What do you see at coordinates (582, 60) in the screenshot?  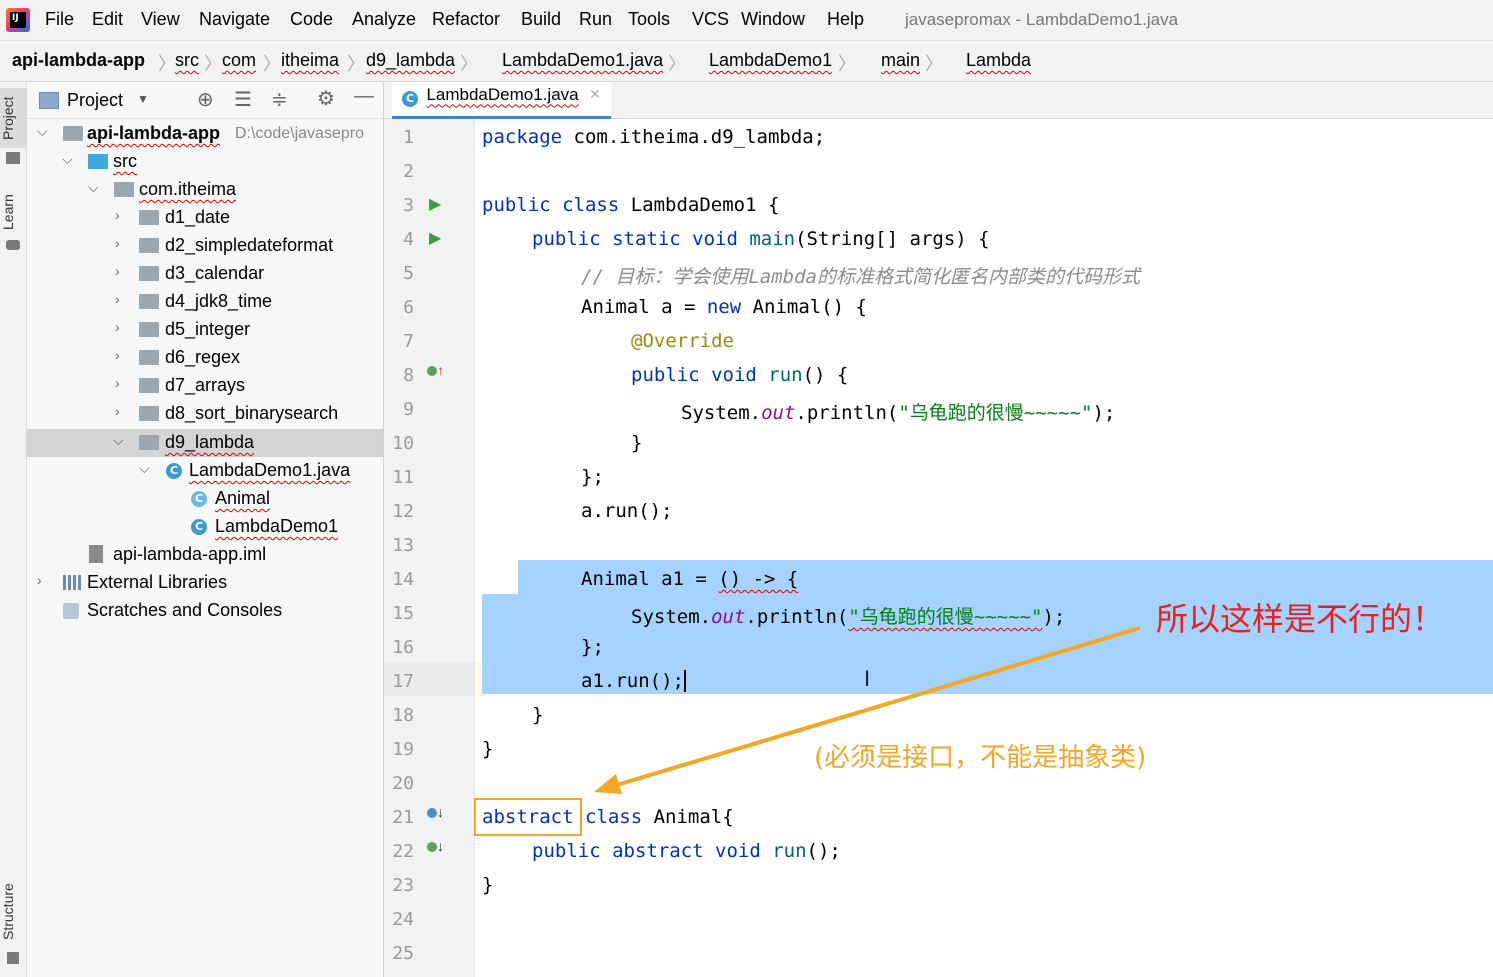 I see `breadcrumb-file: LambdaDemo1.java` at bounding box center [582, 60].